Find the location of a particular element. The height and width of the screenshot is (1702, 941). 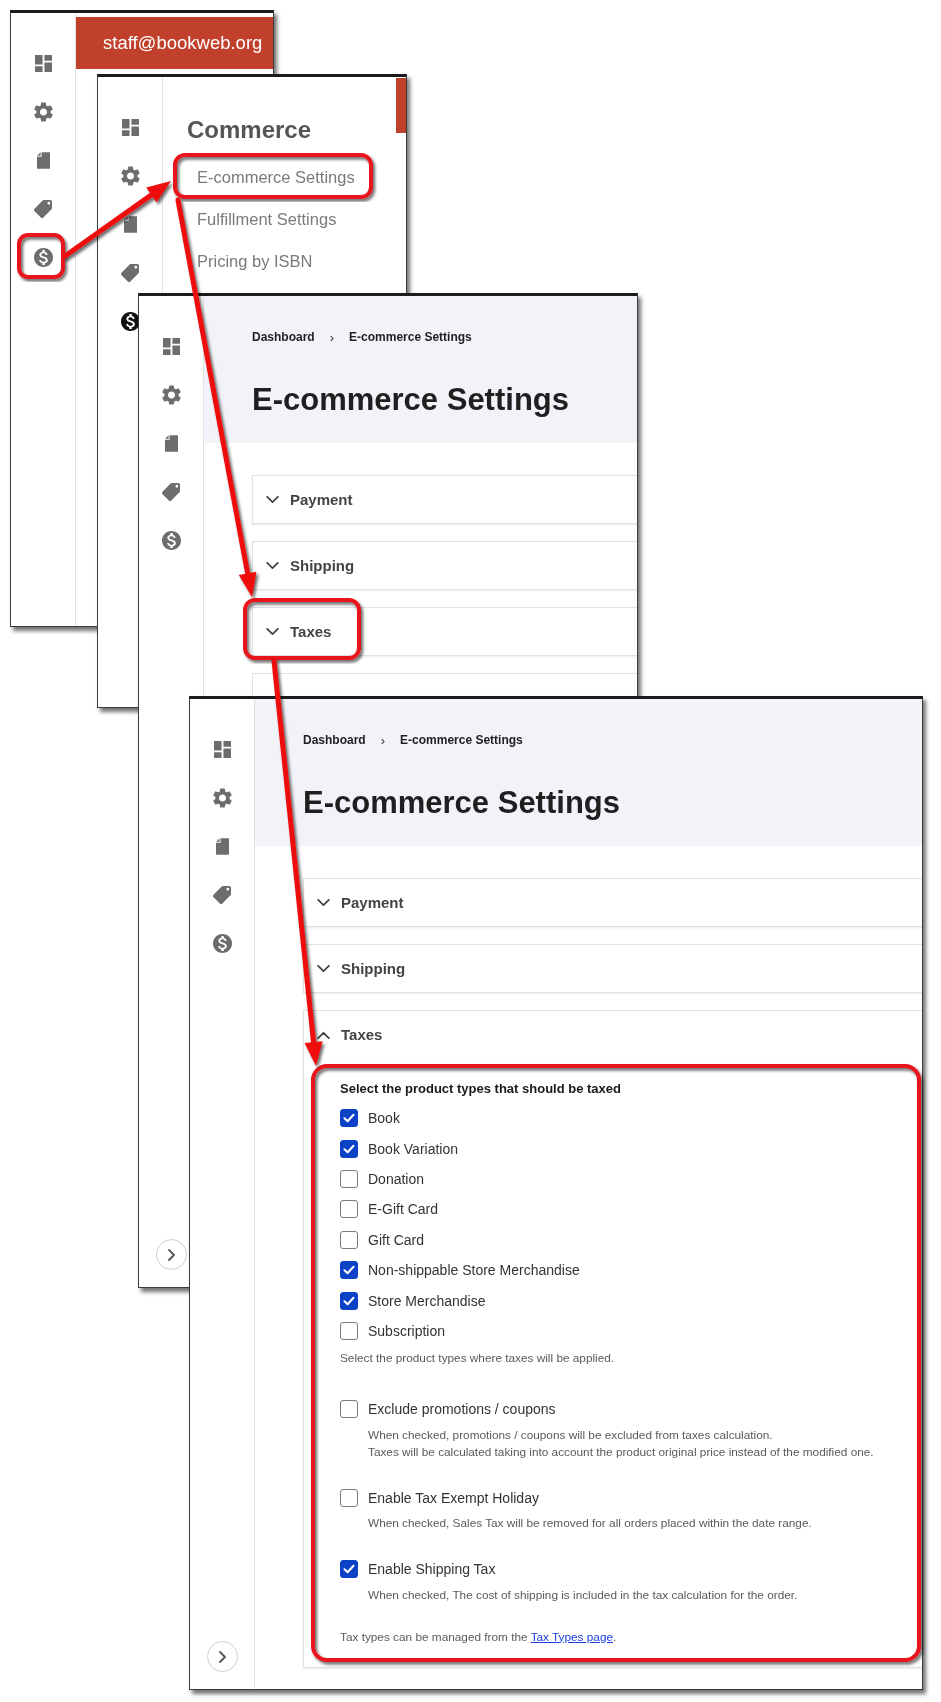

checkbox-label: Non-shippable Store Merchandise is located at coordinates (474, 1270).